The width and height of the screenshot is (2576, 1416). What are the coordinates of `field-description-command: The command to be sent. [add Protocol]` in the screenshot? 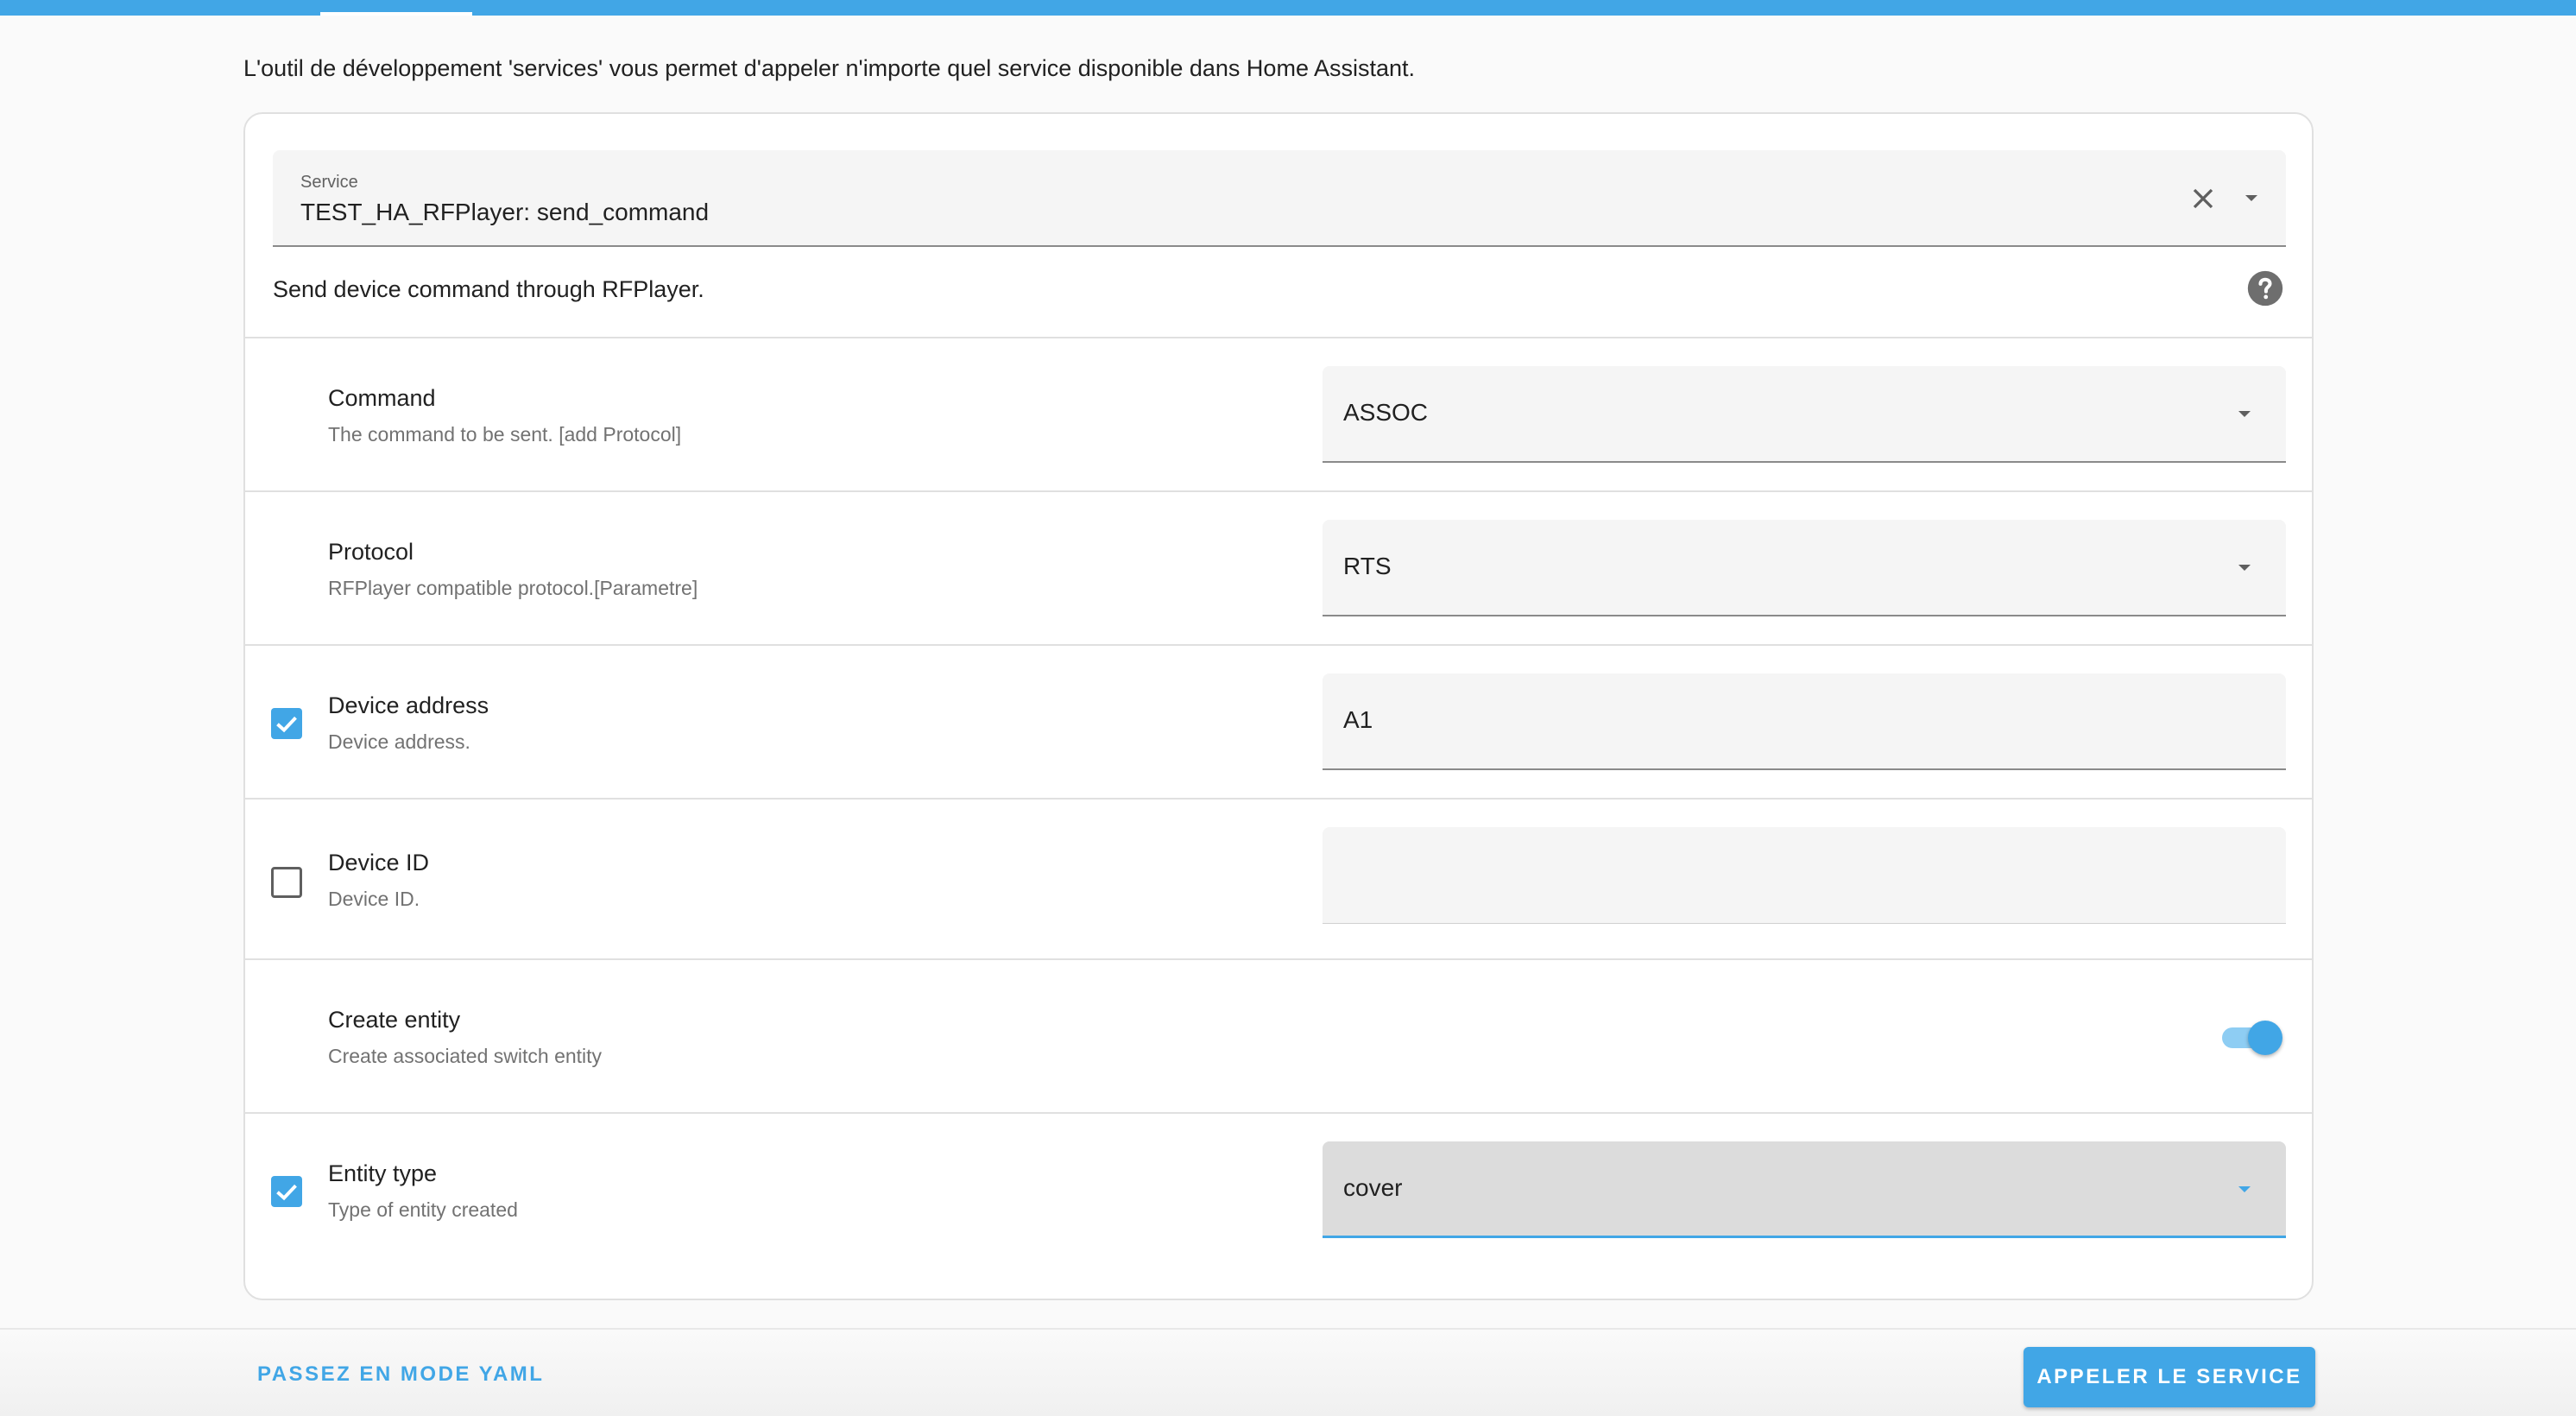 It's located at (505, 435).